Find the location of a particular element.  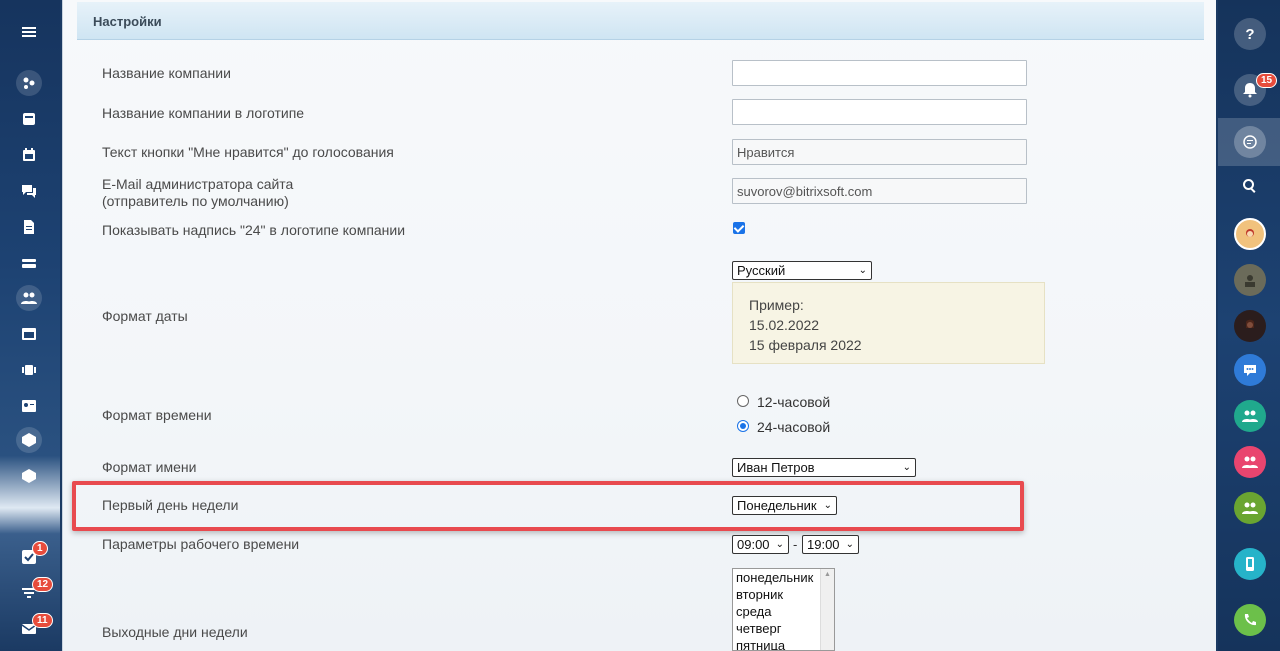

group-chat-icon is located at coordinates (1250, 370).